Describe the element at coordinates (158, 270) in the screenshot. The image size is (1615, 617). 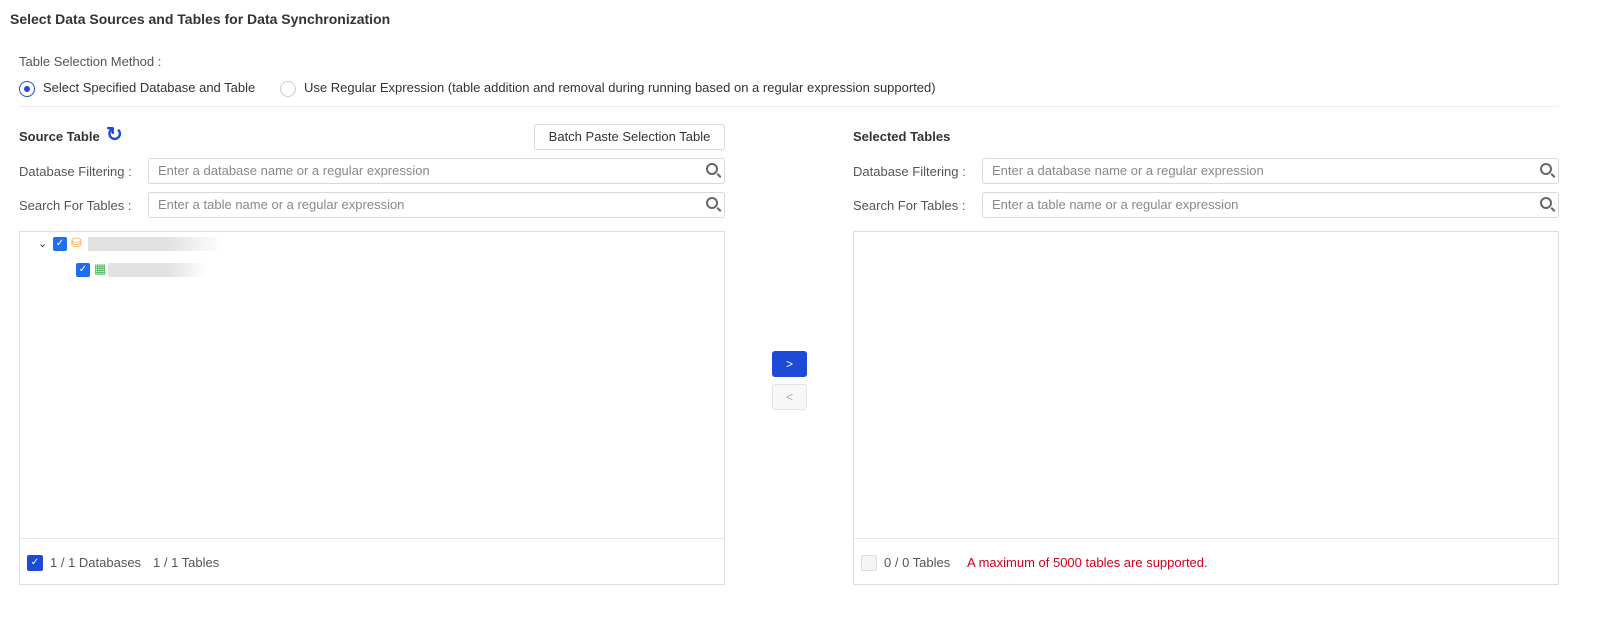
I see `table-name-redacted` at that location.